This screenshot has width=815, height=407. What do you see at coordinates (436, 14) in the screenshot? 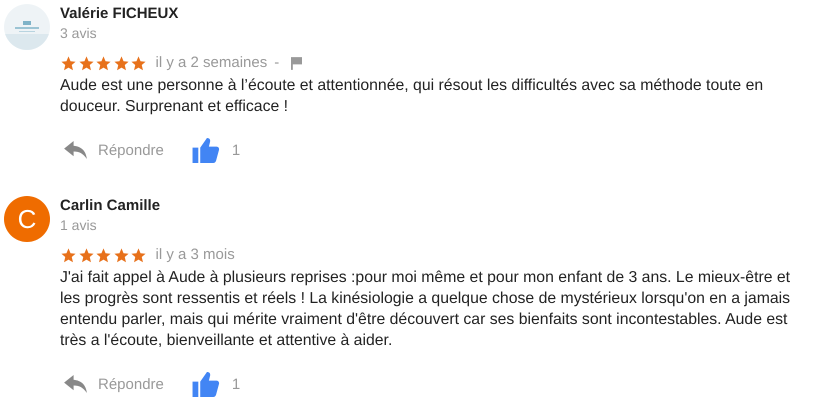
I see `author-name: Valérie FICHEUX` at bounding box center [436, 14].